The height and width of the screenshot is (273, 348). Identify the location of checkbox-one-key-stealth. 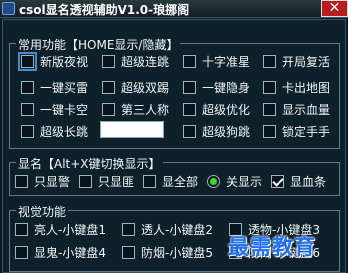
(189, 87).